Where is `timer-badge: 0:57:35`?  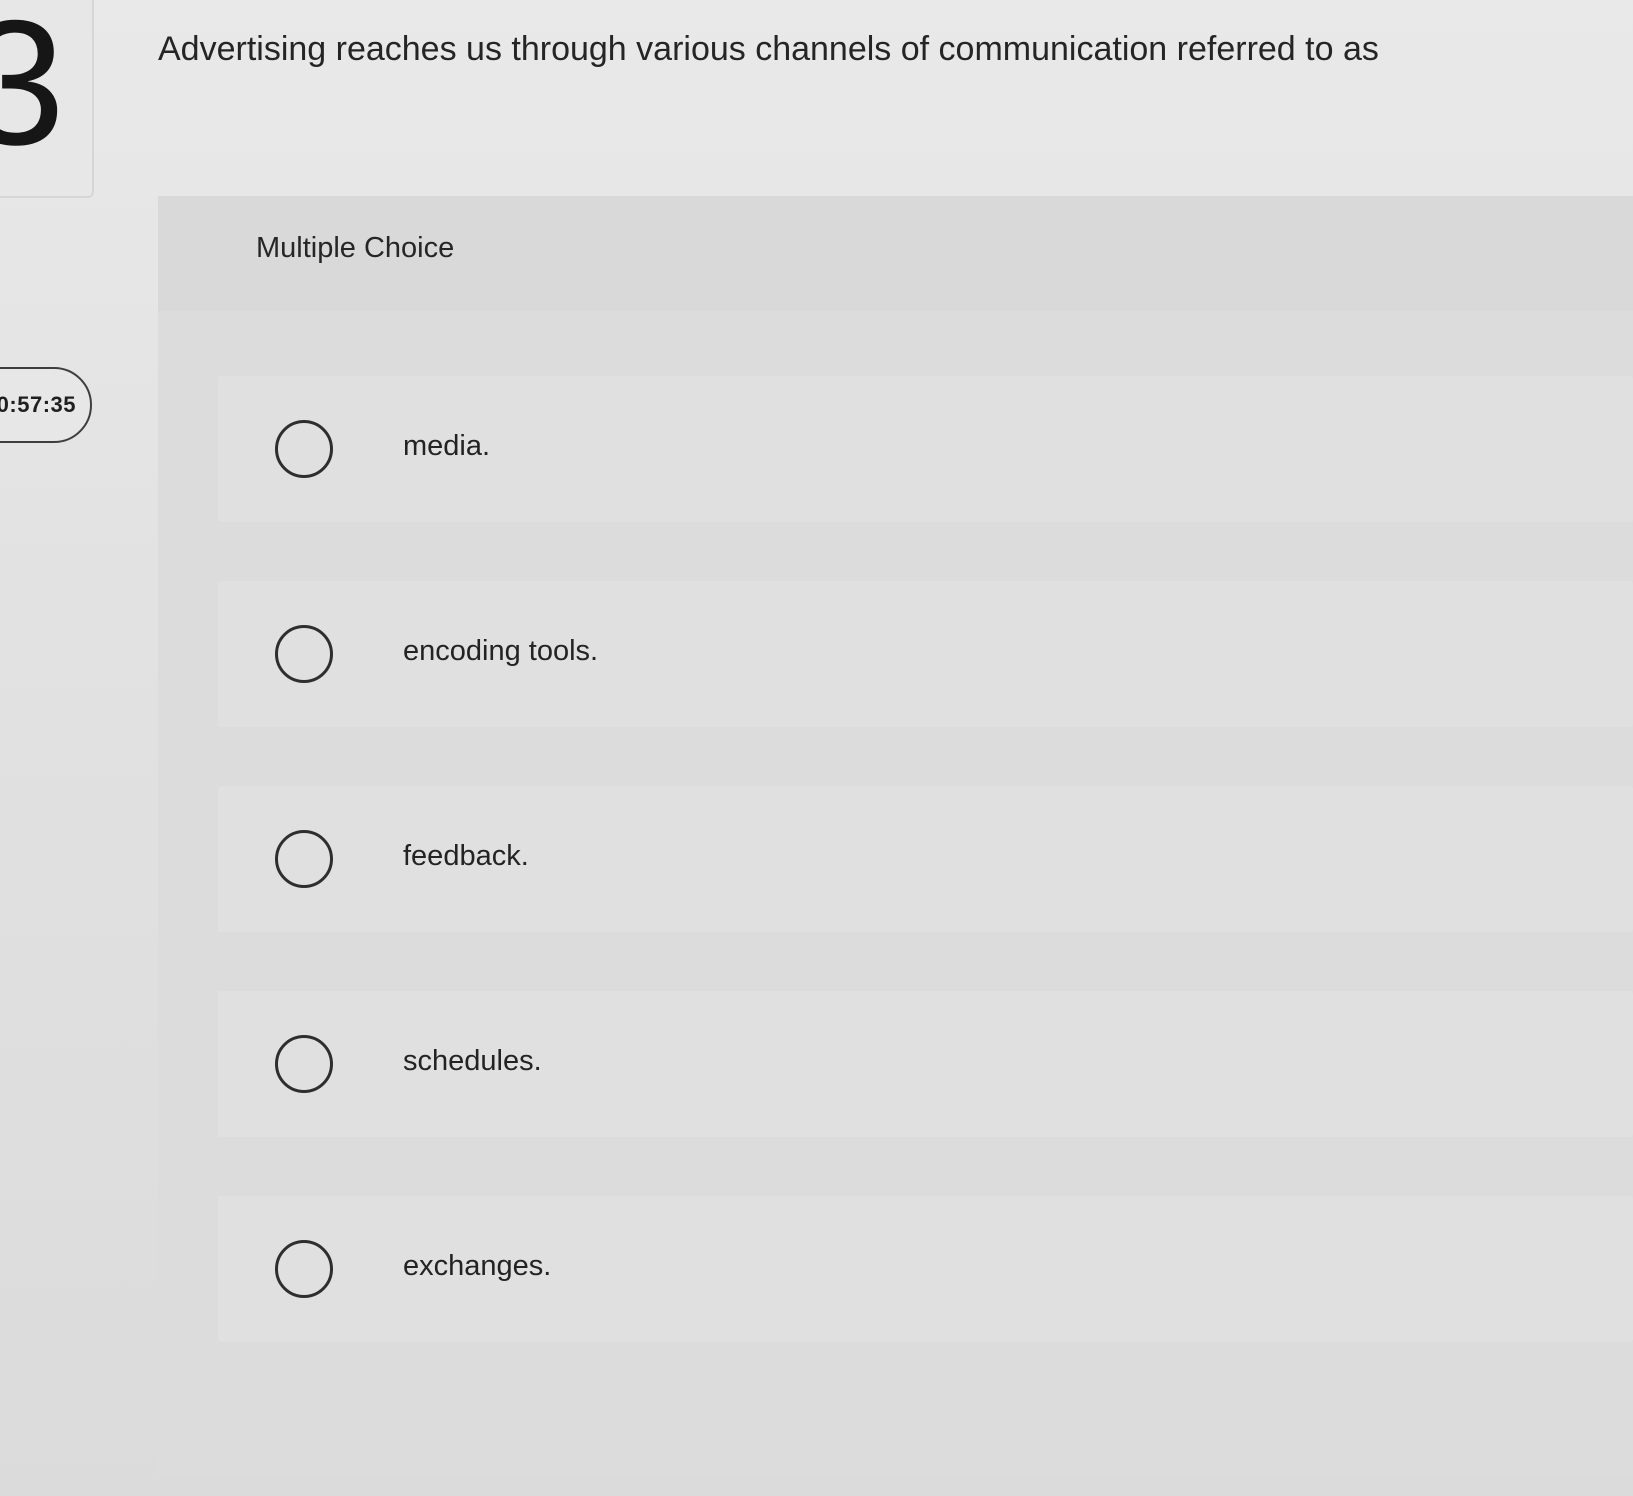 timer-badge: 0:57:35 is located at coordinates (46, 405).